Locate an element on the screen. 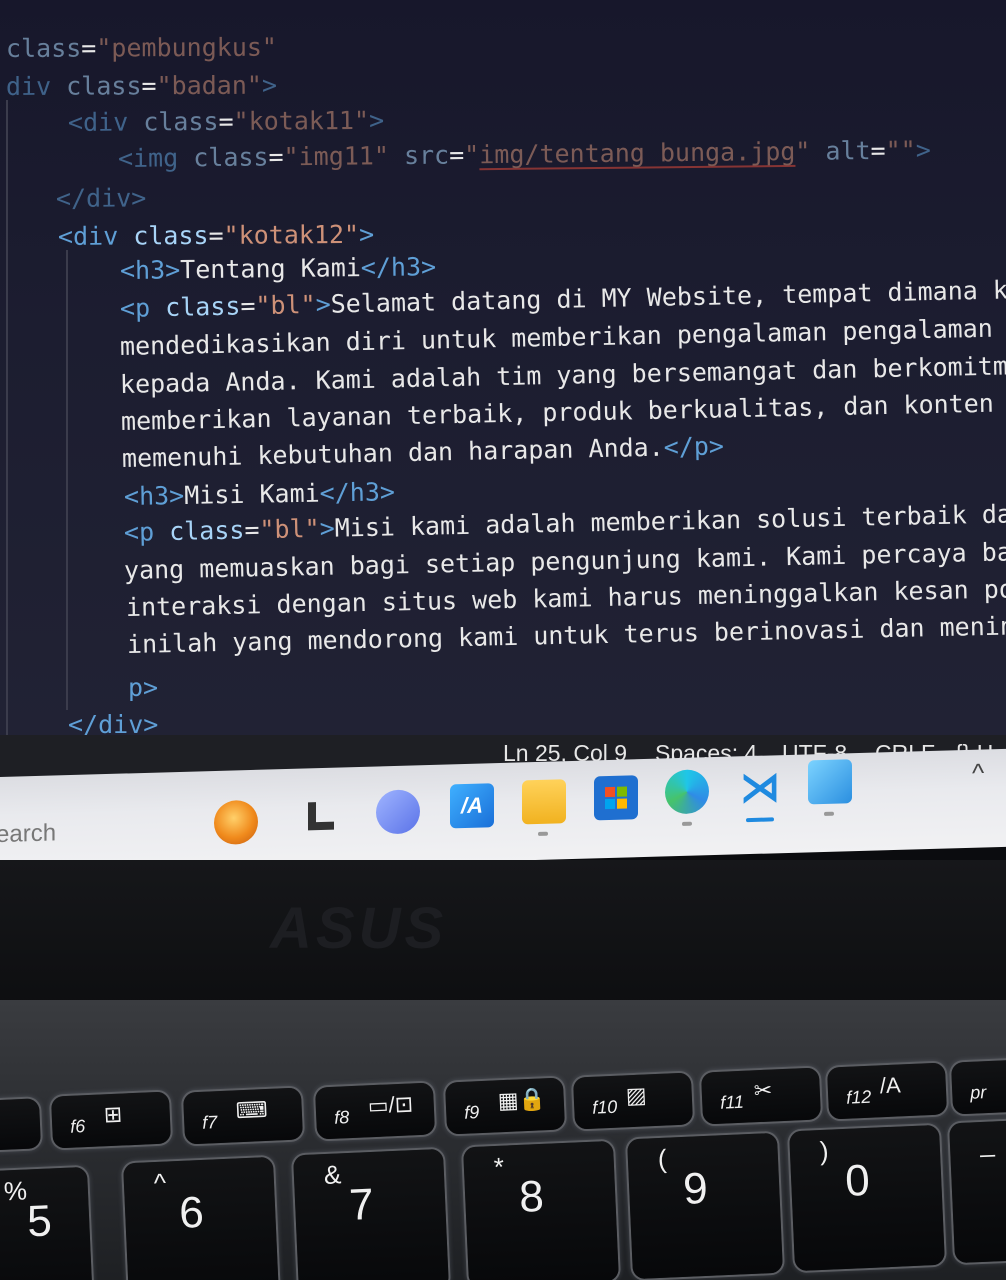 The width and height of the screenshot is (1006, 1280). photos-icon is located at coordinates (830, 782).